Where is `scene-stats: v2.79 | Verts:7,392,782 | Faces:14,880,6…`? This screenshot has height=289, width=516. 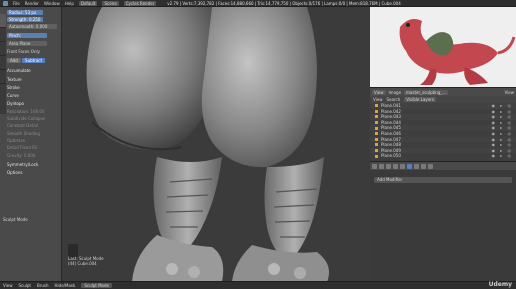 scene-stats: v2.79 | Verts:7,392,782 | Faces:14,880,6… is located at coordinates (284, 3).